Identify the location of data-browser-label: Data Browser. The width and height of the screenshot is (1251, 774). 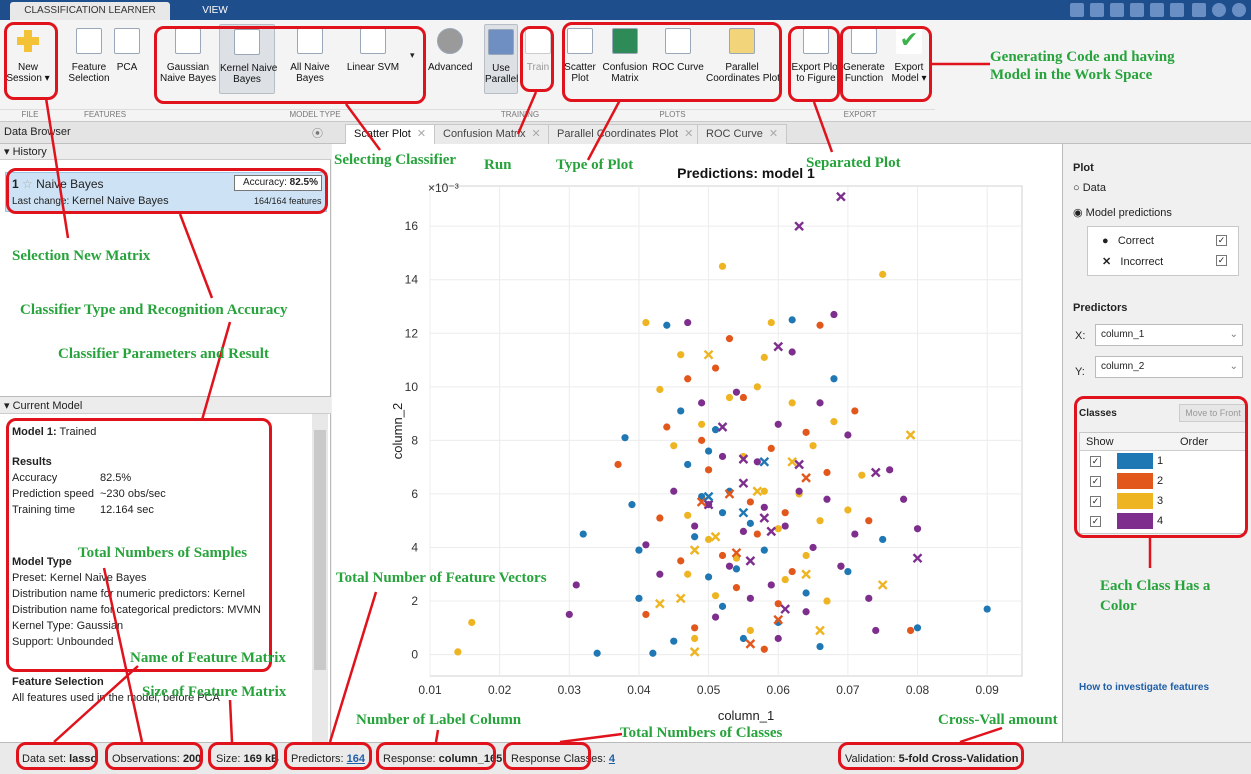
(37, 132).